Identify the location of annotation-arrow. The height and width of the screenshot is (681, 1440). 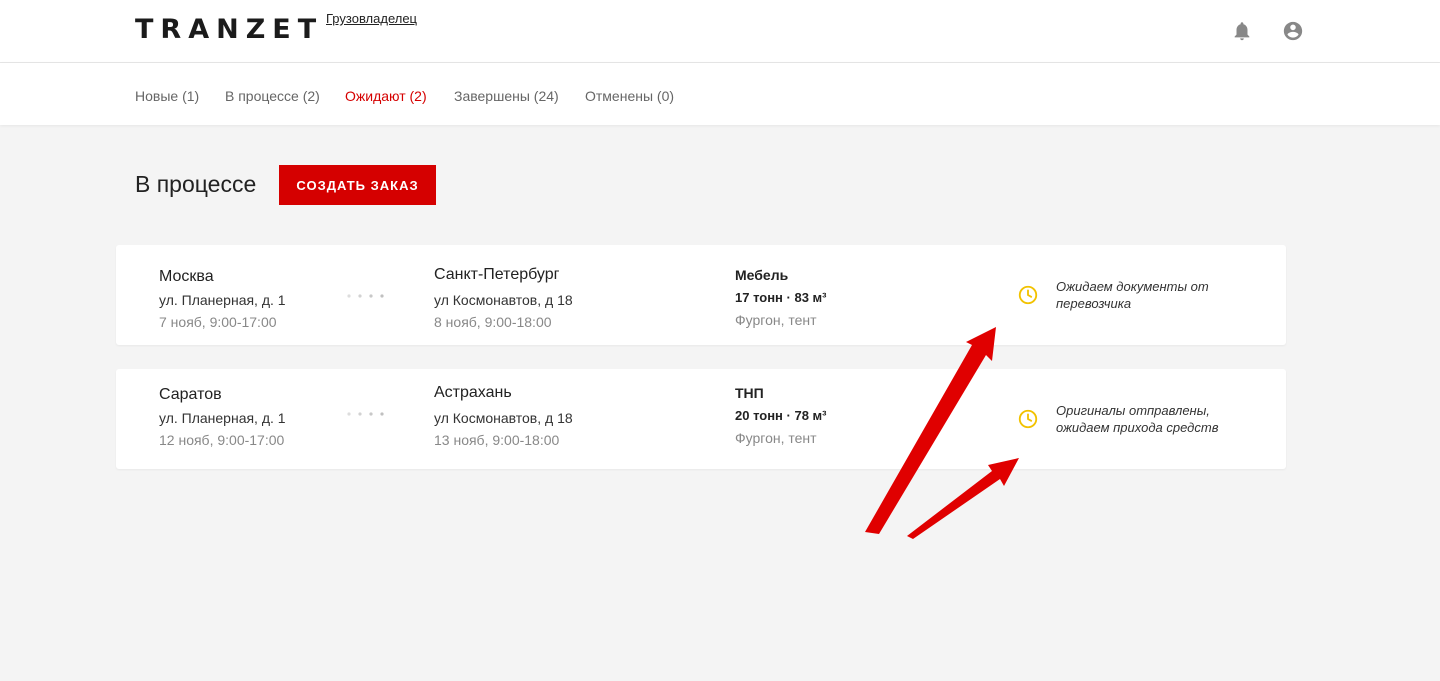
(963, 498).